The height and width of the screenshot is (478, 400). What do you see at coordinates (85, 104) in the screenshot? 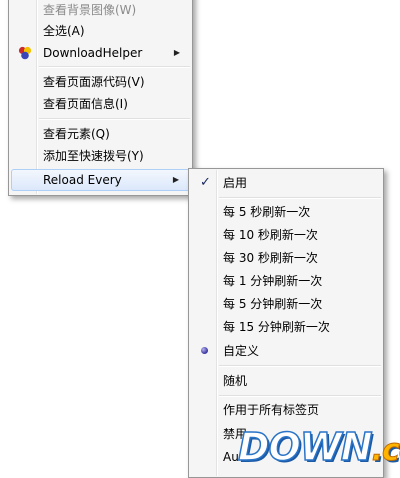
I see `menu-item-label: 查看页面信息(I)` at bounding box center [85, 104].